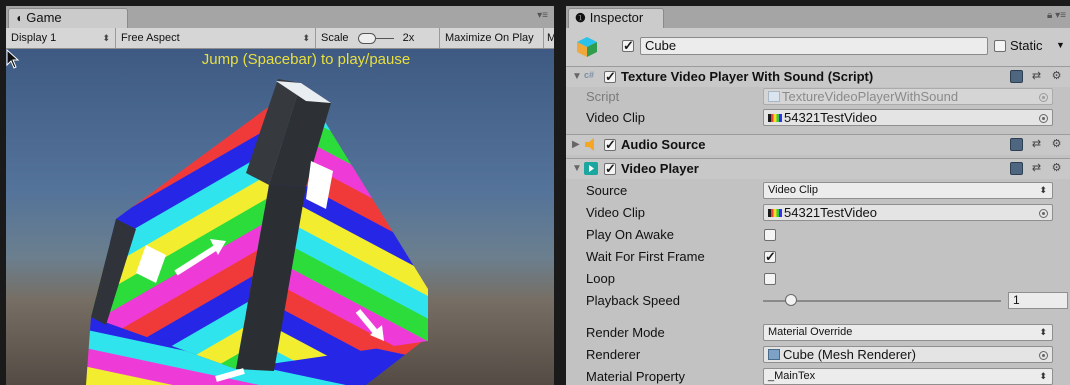 This screenshot has width=1070, height=385. I want to click on source-dropdown: Video Clip ⬍, so click(908, 190).